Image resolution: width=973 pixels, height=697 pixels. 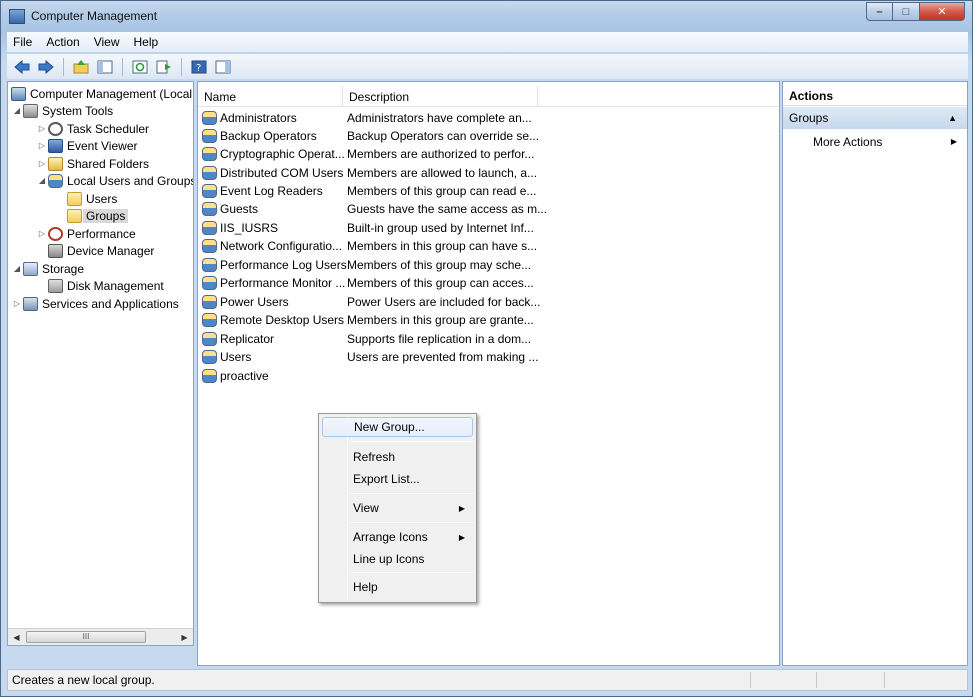 I want to click on up-folder-icon, so click(x=81, y=67).